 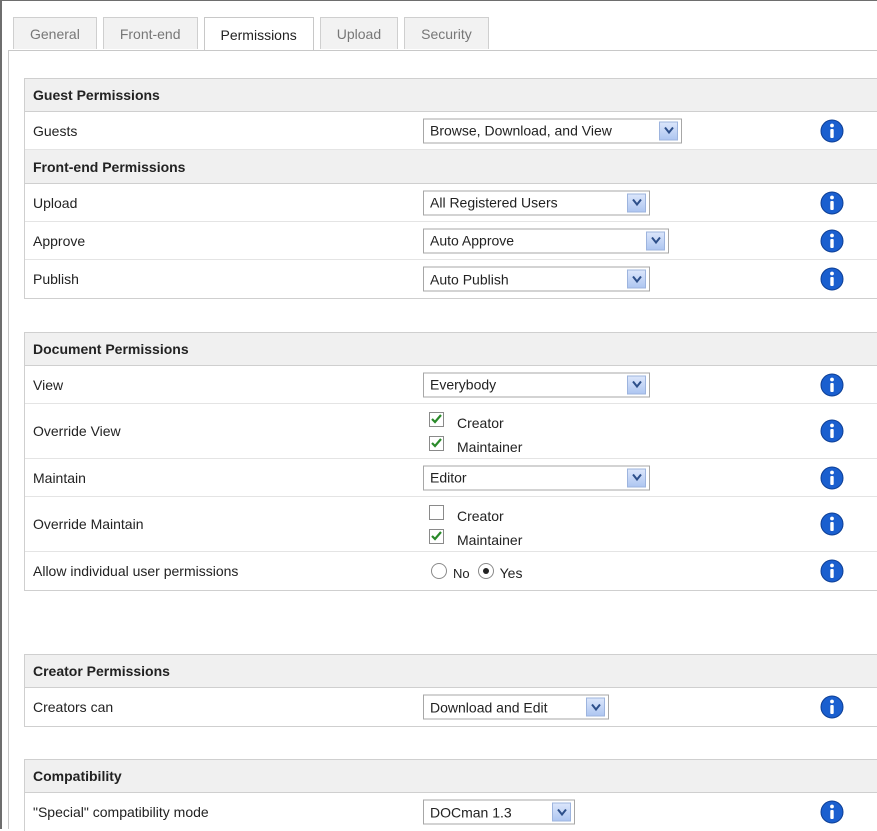 I want to click on upload-select: All Registered Users, so click(x=536, y=202).